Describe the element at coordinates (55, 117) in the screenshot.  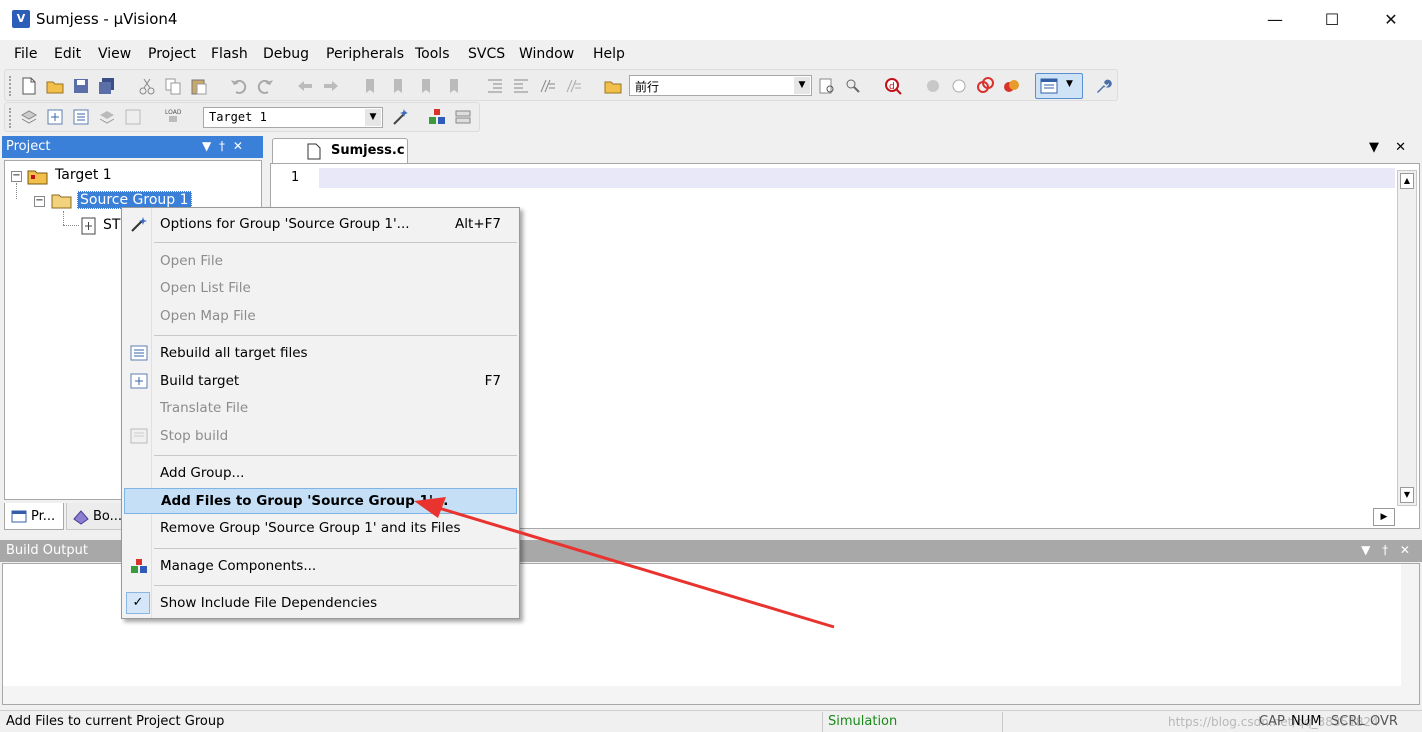
I see `build-icon` at that location.